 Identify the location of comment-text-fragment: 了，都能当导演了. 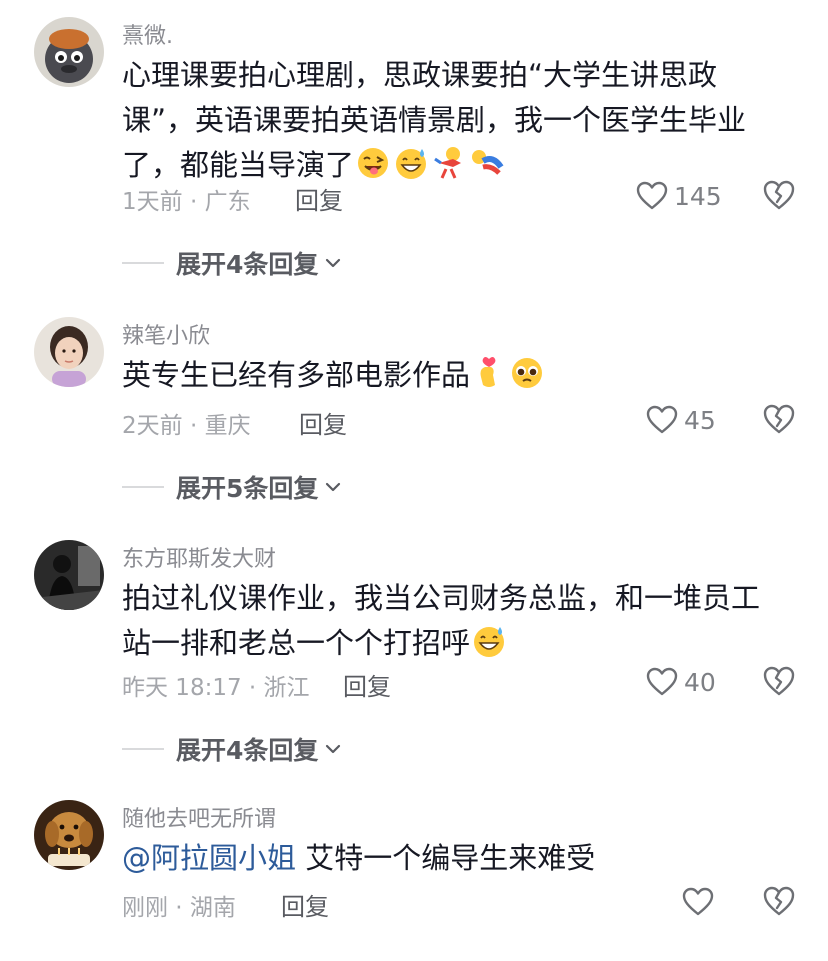
(238, 165).